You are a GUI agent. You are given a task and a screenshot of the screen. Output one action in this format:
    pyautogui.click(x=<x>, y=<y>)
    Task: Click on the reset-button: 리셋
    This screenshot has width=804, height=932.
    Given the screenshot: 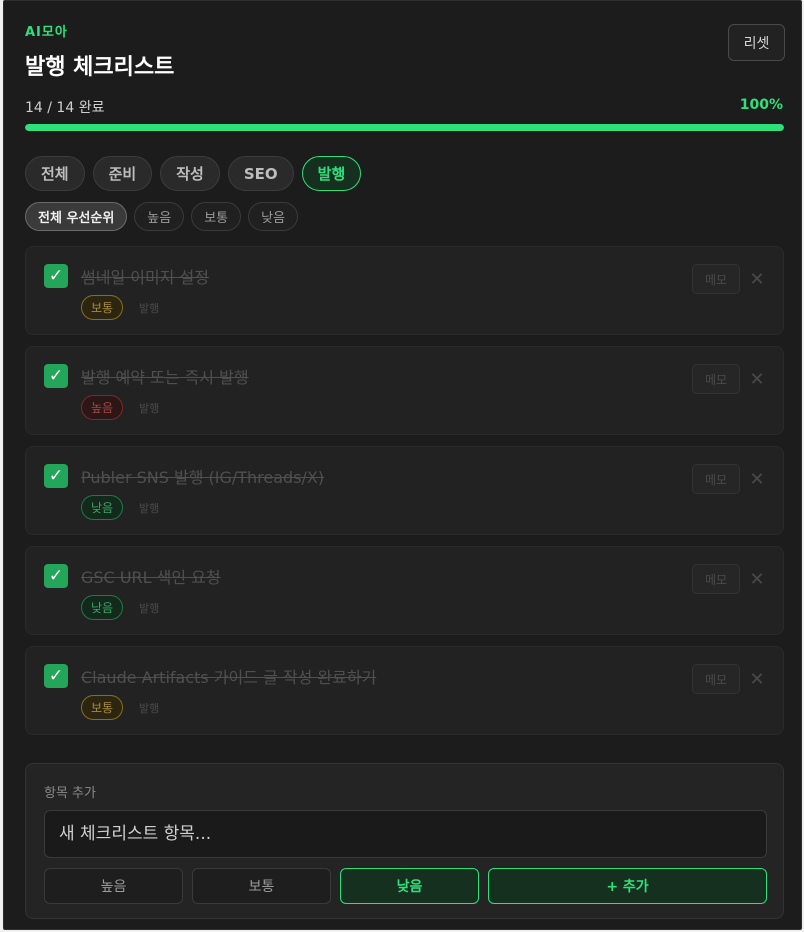 What is the action you would take?
    pyautogui.click(x=756, y=42)
    